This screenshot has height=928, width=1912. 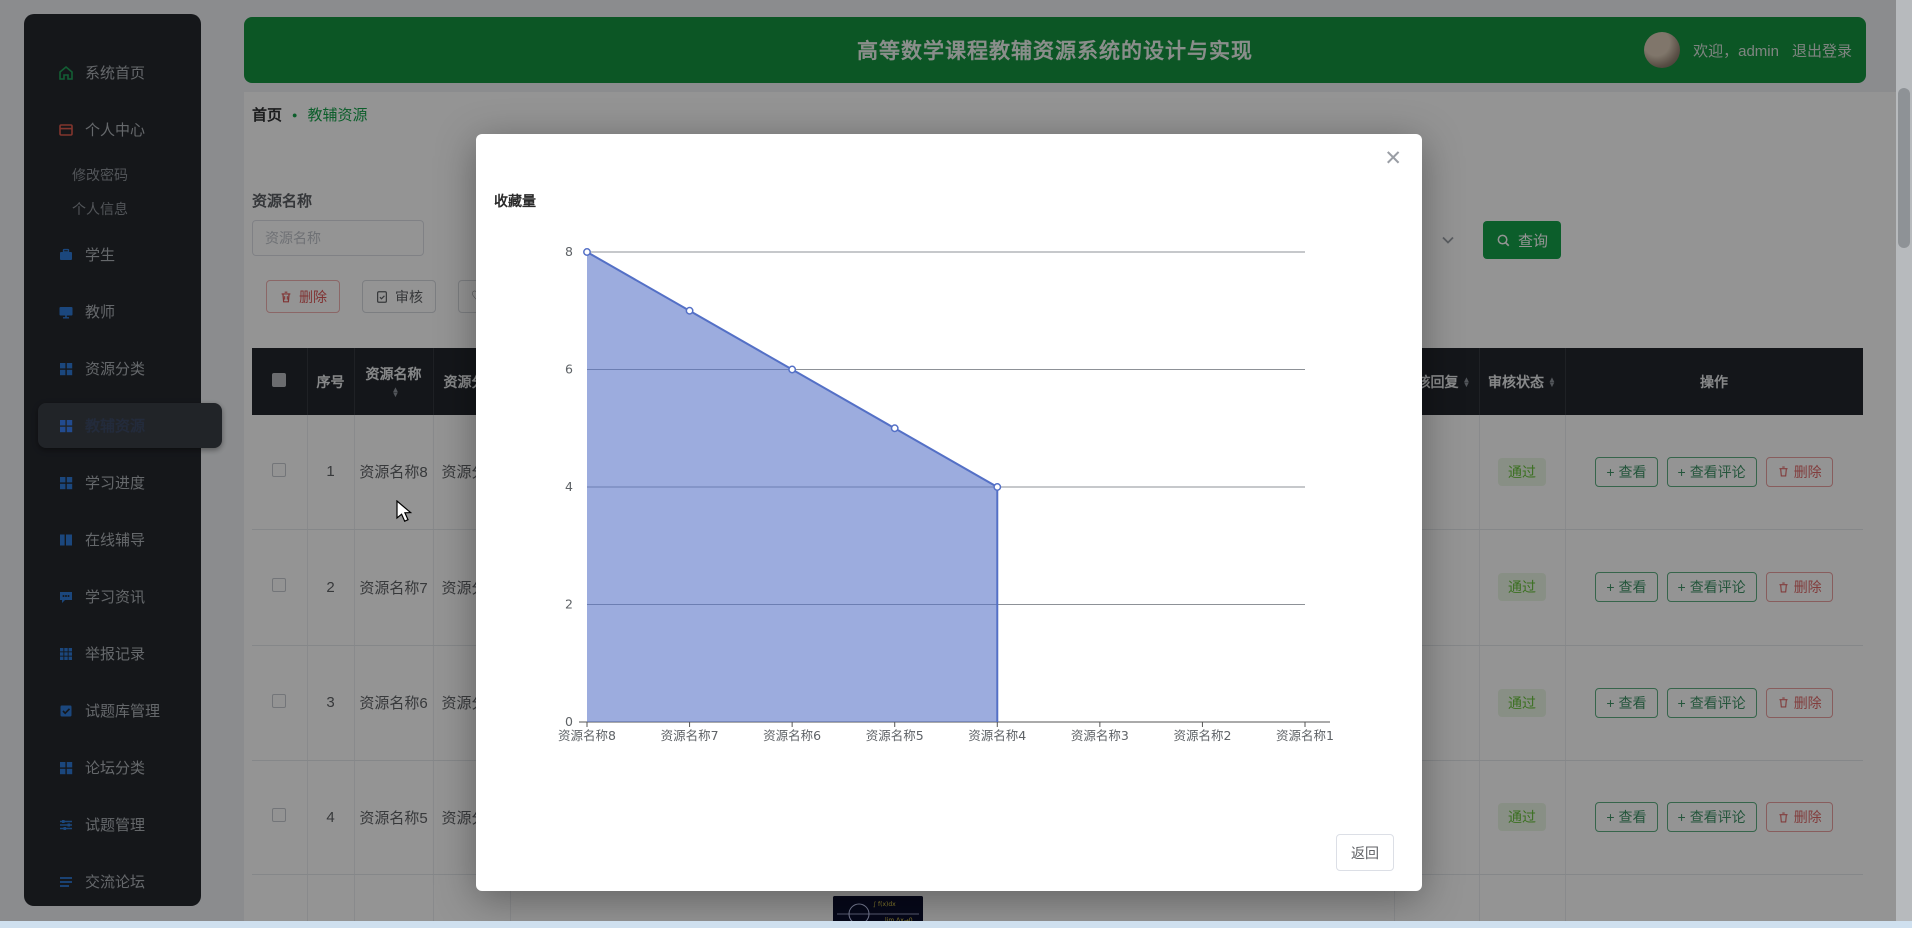 What do you see at coordinates (1305, 735) in the screenshot?
I see `svg-text: 资源名称1` at bounding box center [1305, 735].